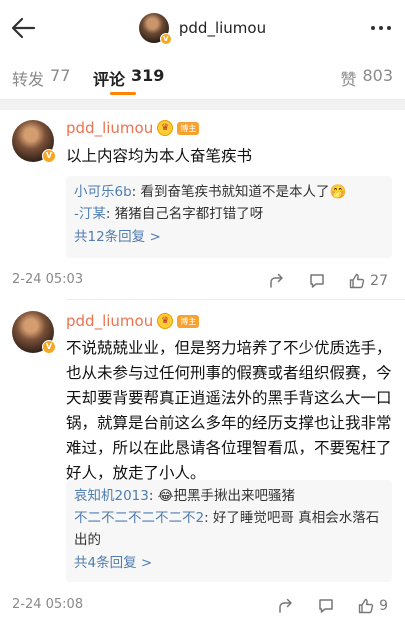 The width and height of the screenshot is (405, 623). I want to click on comment-timestamp: 2-24 05:08, so click(48, 604).